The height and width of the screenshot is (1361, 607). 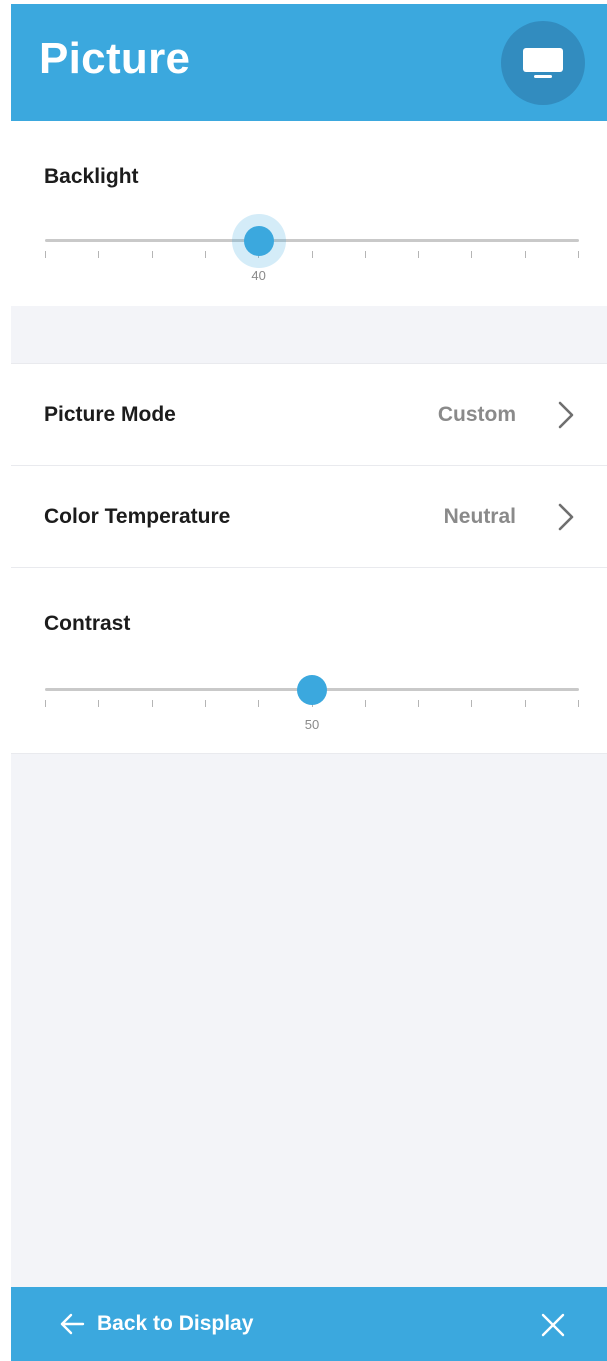 I want to click on backlight-card: Backlight 40, so click(x=309, y=213).